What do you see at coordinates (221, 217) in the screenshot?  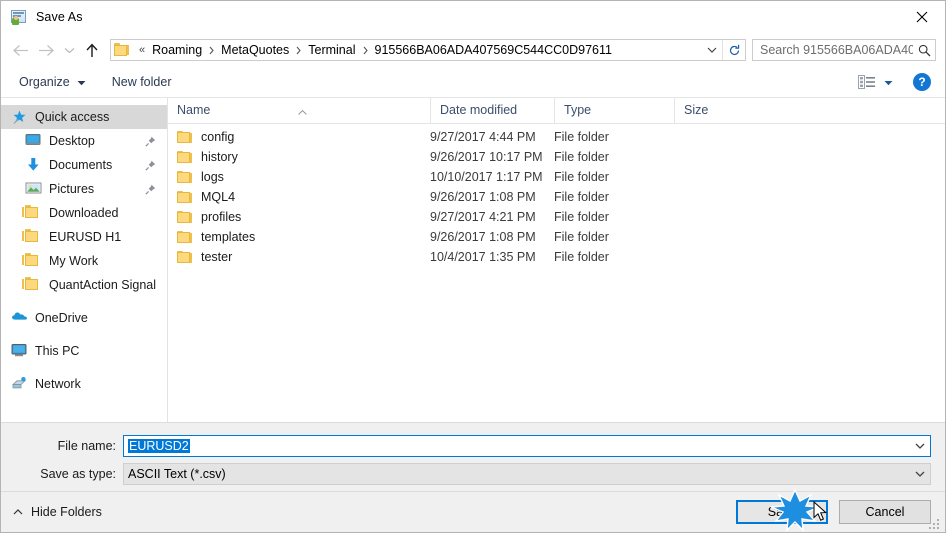 I see `file-name-label: profiles` at bounding box center [221, 217].